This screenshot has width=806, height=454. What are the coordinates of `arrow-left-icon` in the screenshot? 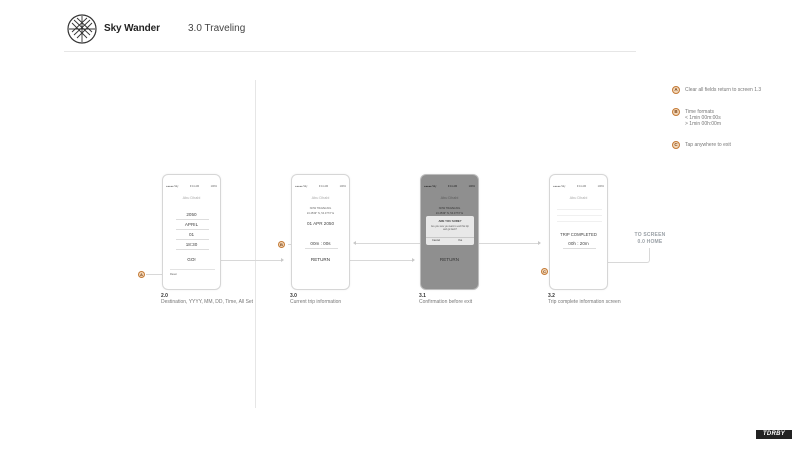 It's located at (354, 243).